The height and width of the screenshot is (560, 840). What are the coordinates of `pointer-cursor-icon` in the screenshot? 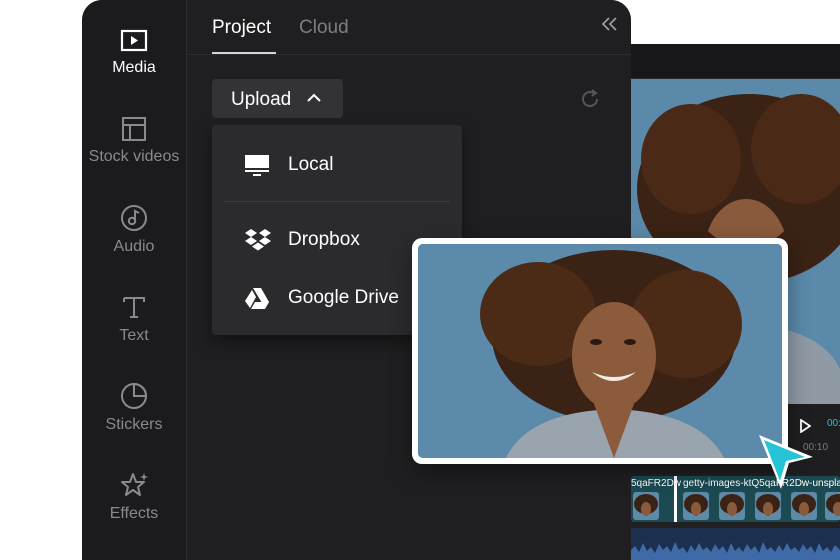 It's located at (786, 462).